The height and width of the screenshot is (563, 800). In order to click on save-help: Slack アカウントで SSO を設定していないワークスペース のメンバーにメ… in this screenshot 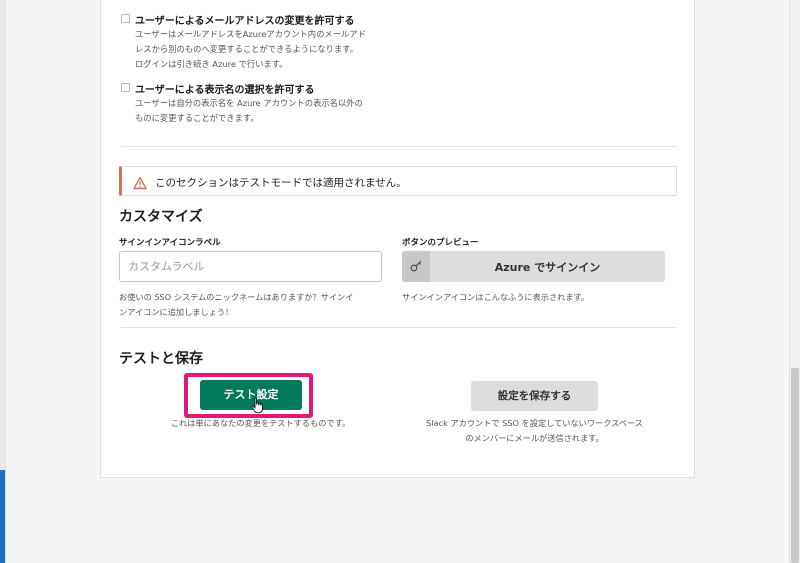, I will do `click(534, 431)`.